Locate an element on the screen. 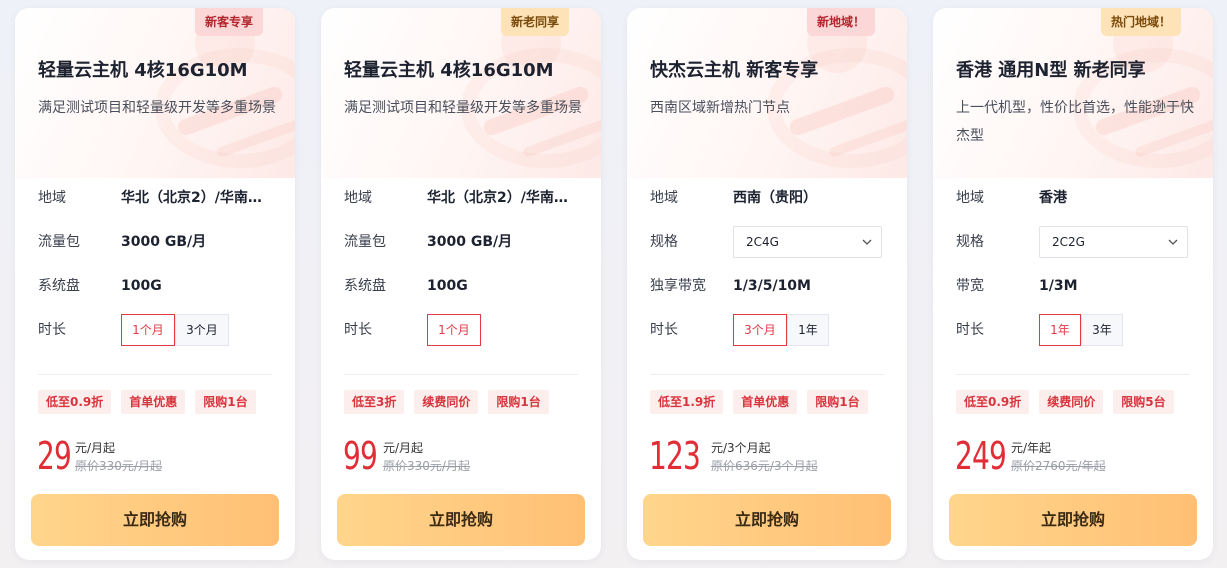 Image resolution: width=1227 pixels, height=568 pixels. spec-select-value: 2C4G is located at coordinates (762, 242).